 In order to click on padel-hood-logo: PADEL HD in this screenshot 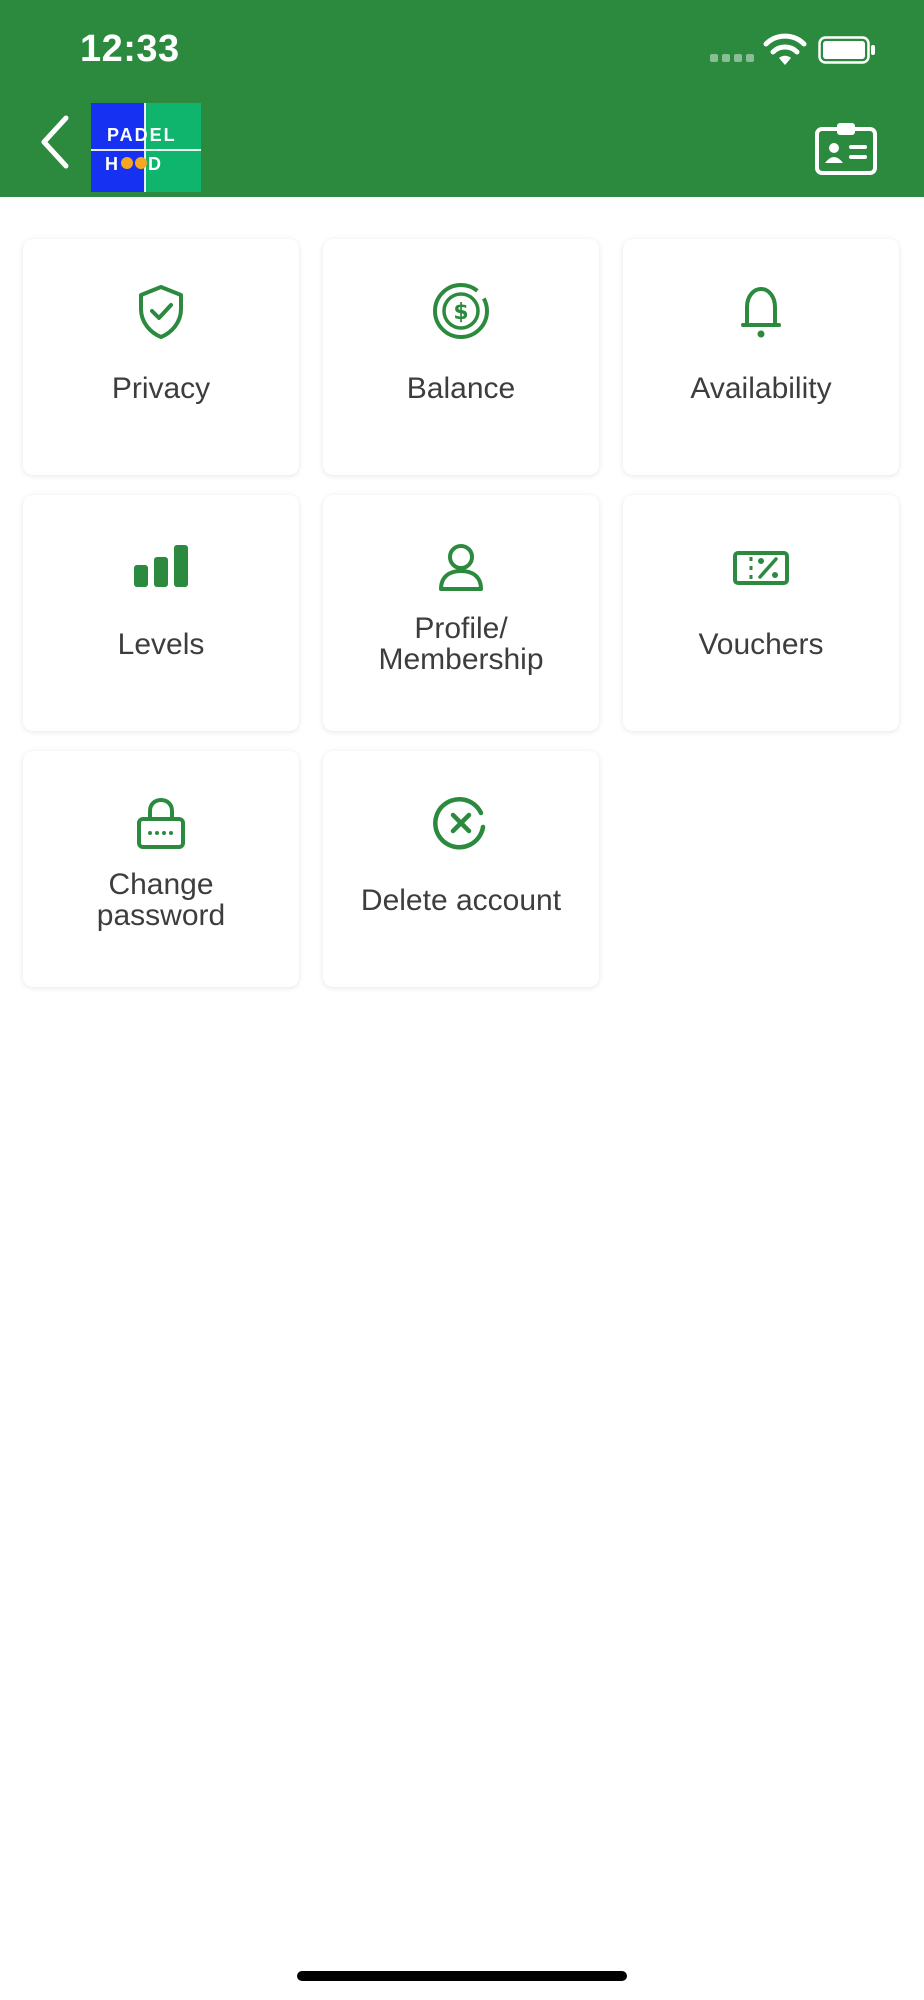, I will do `click(146, 147)`.